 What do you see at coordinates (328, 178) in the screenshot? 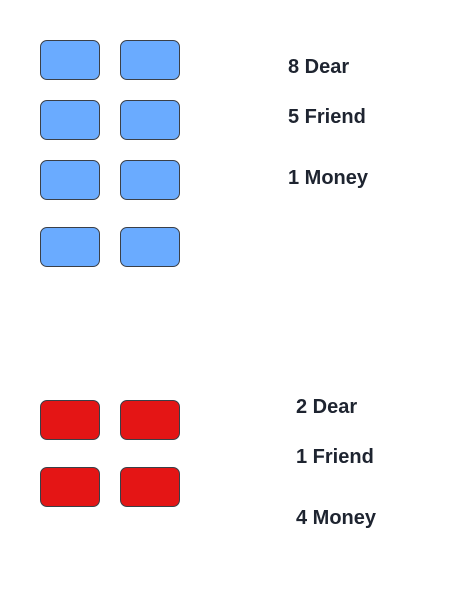
I see `blue-label-money: 1 Money` at bounding box center [328, 178].